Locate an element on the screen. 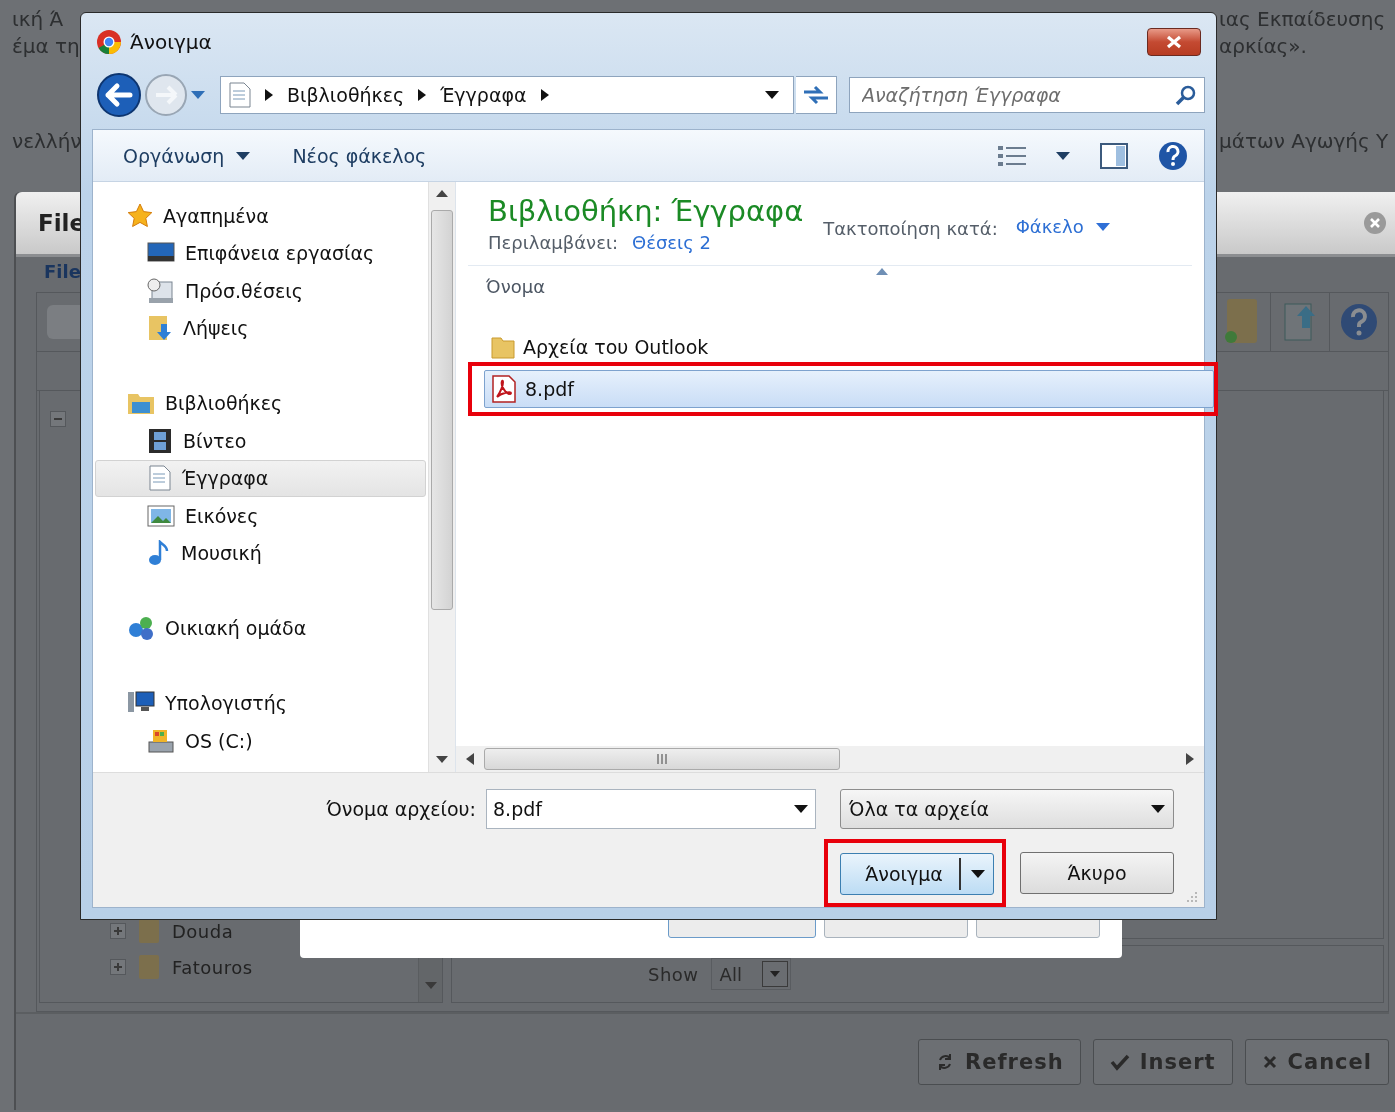  nav-item: Υπολογιστής is located at coordinates (260, 703).